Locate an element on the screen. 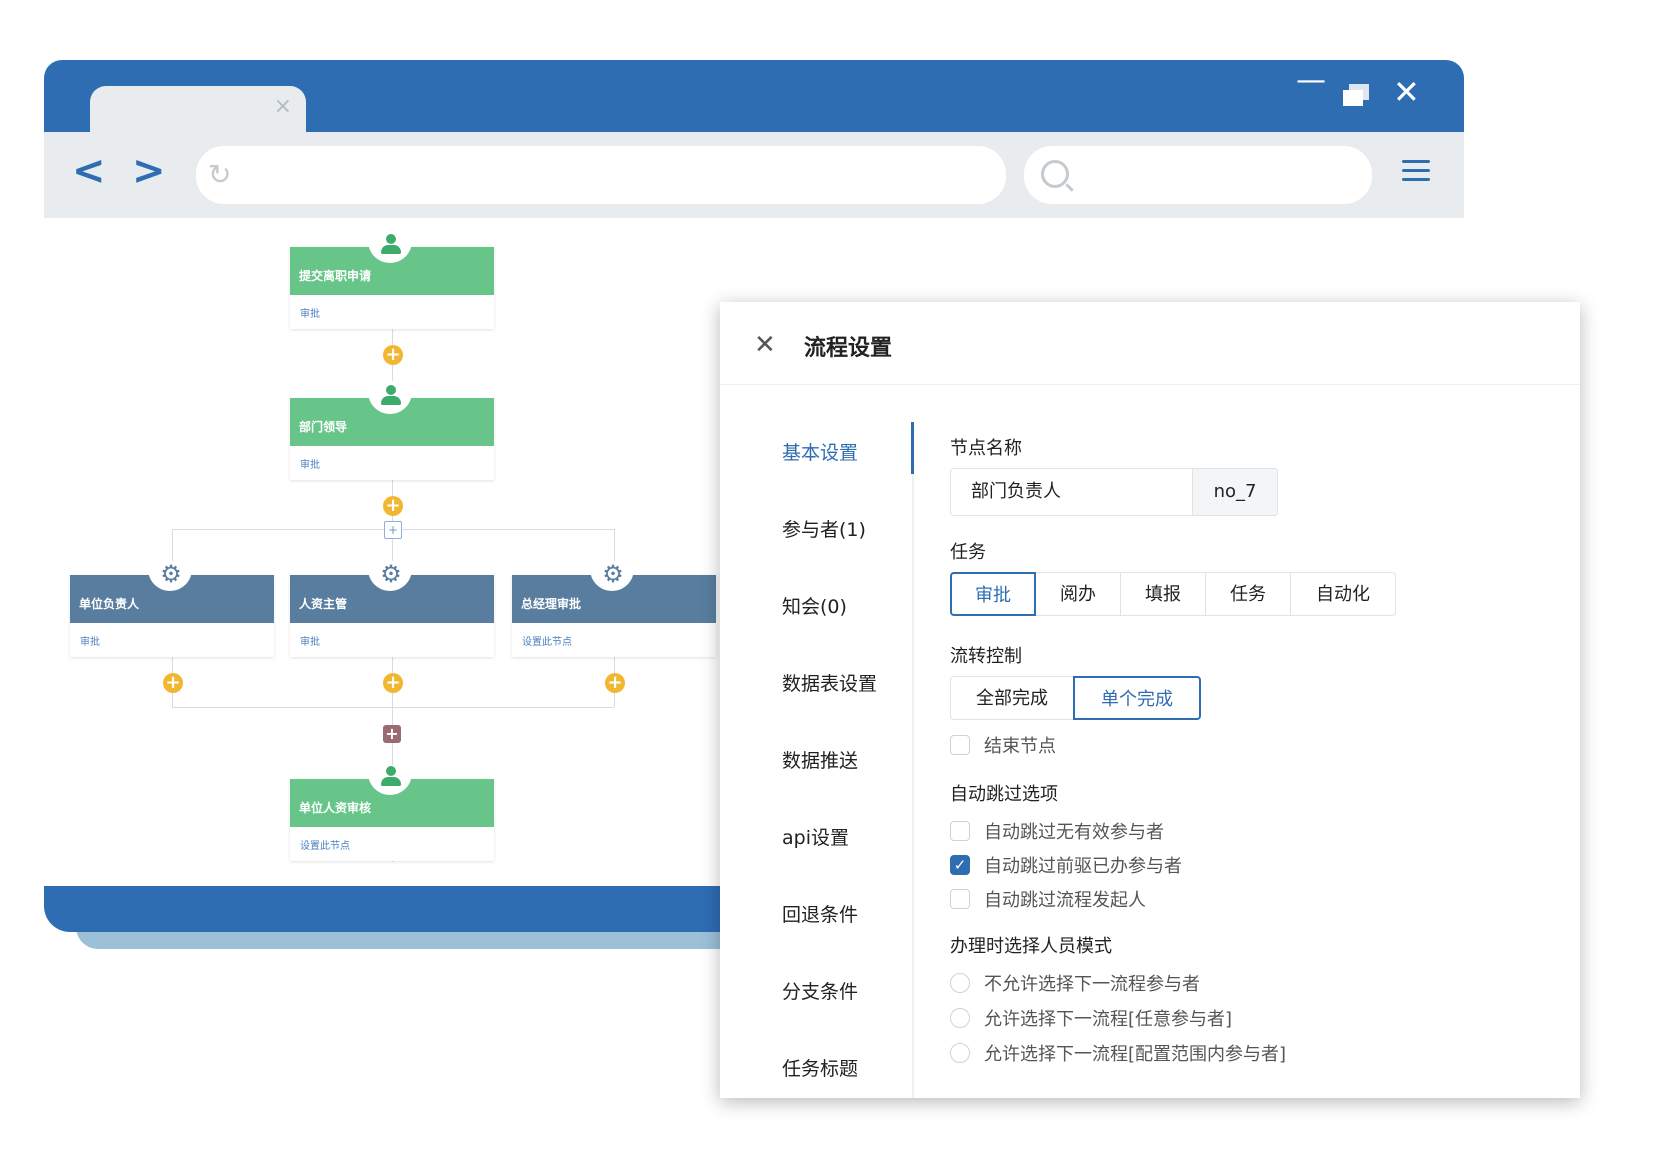 Image resolution: width=1656 pixels, height=1170 pixels. select-mode-text: 允许选择下一流程[配置范围内参与者] is located at coordinates (1135, 1054).